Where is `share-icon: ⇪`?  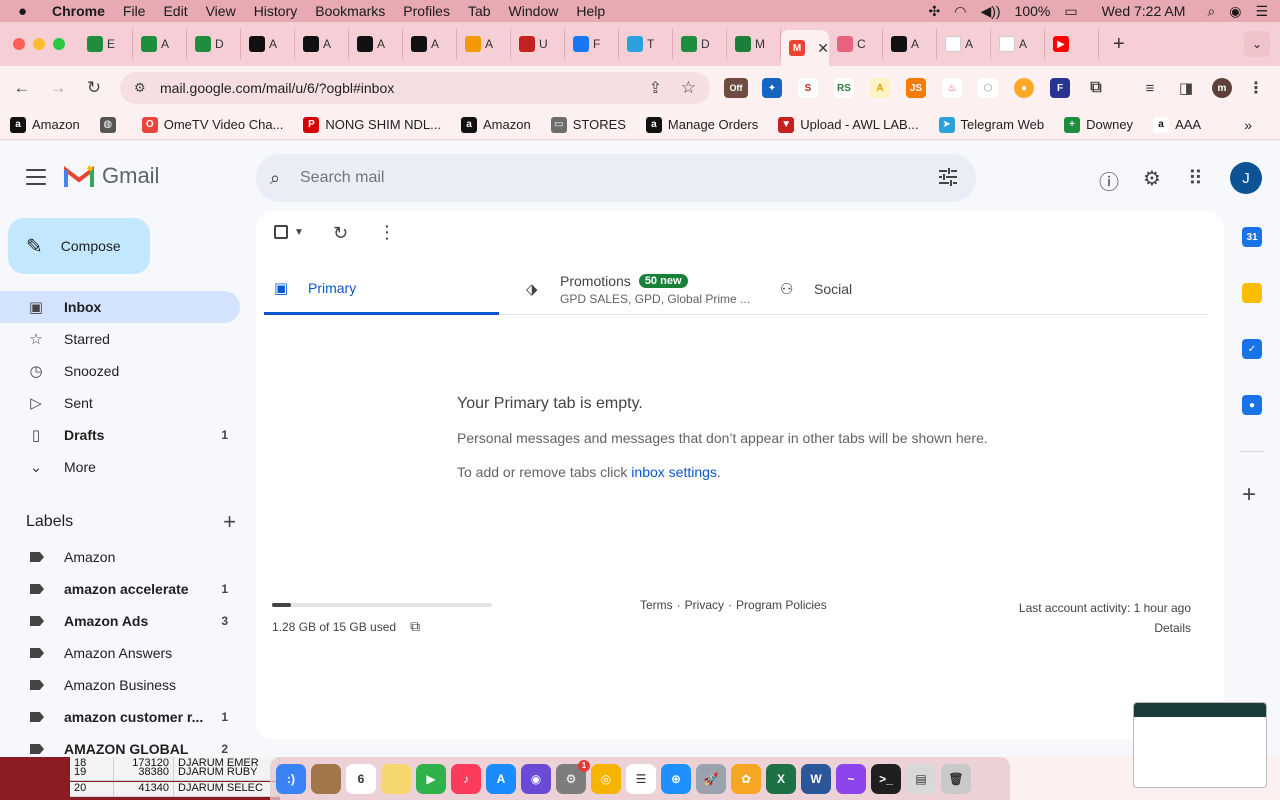
share-icon: ⇪ is located at coordinates (655, 88).